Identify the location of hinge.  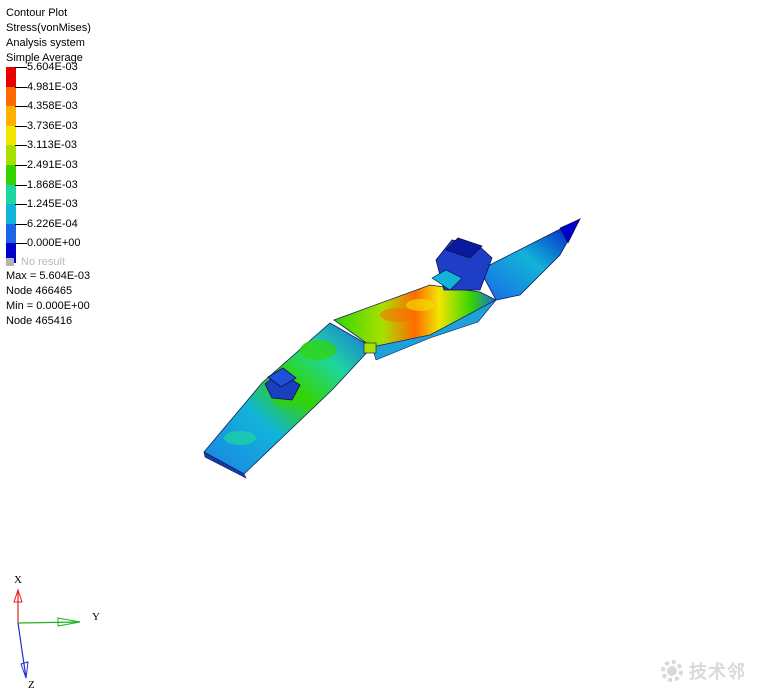
(370, 348).